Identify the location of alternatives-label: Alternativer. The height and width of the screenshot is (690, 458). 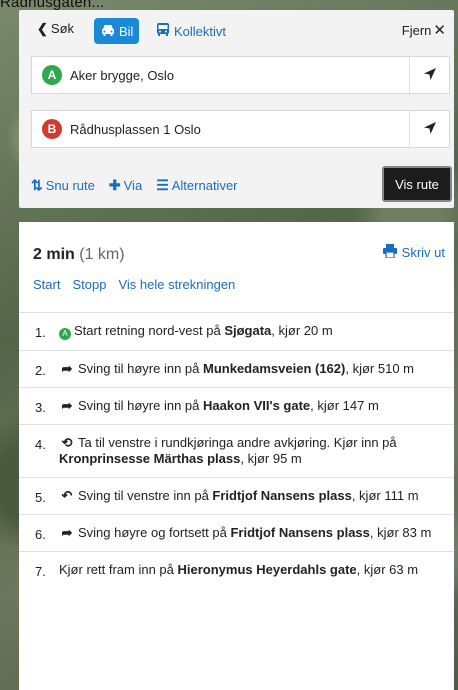
(204, 185).